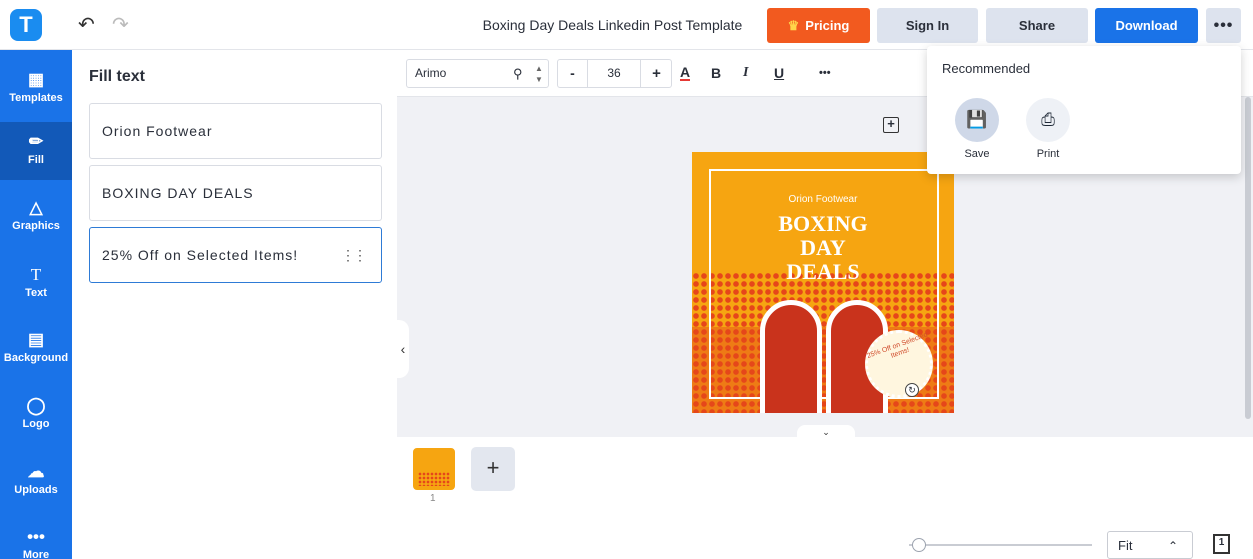 This screenshot has height=559, width=1253. What do you see at coordinates (36, 226) in the screenshot?
I see `nav-label: Graphics` at bounding box center [36, 226].